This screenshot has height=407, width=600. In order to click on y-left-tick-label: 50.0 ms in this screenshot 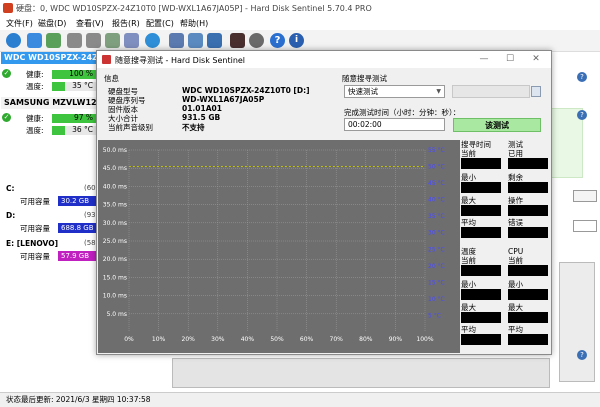, I will do `click(115, 150)`.